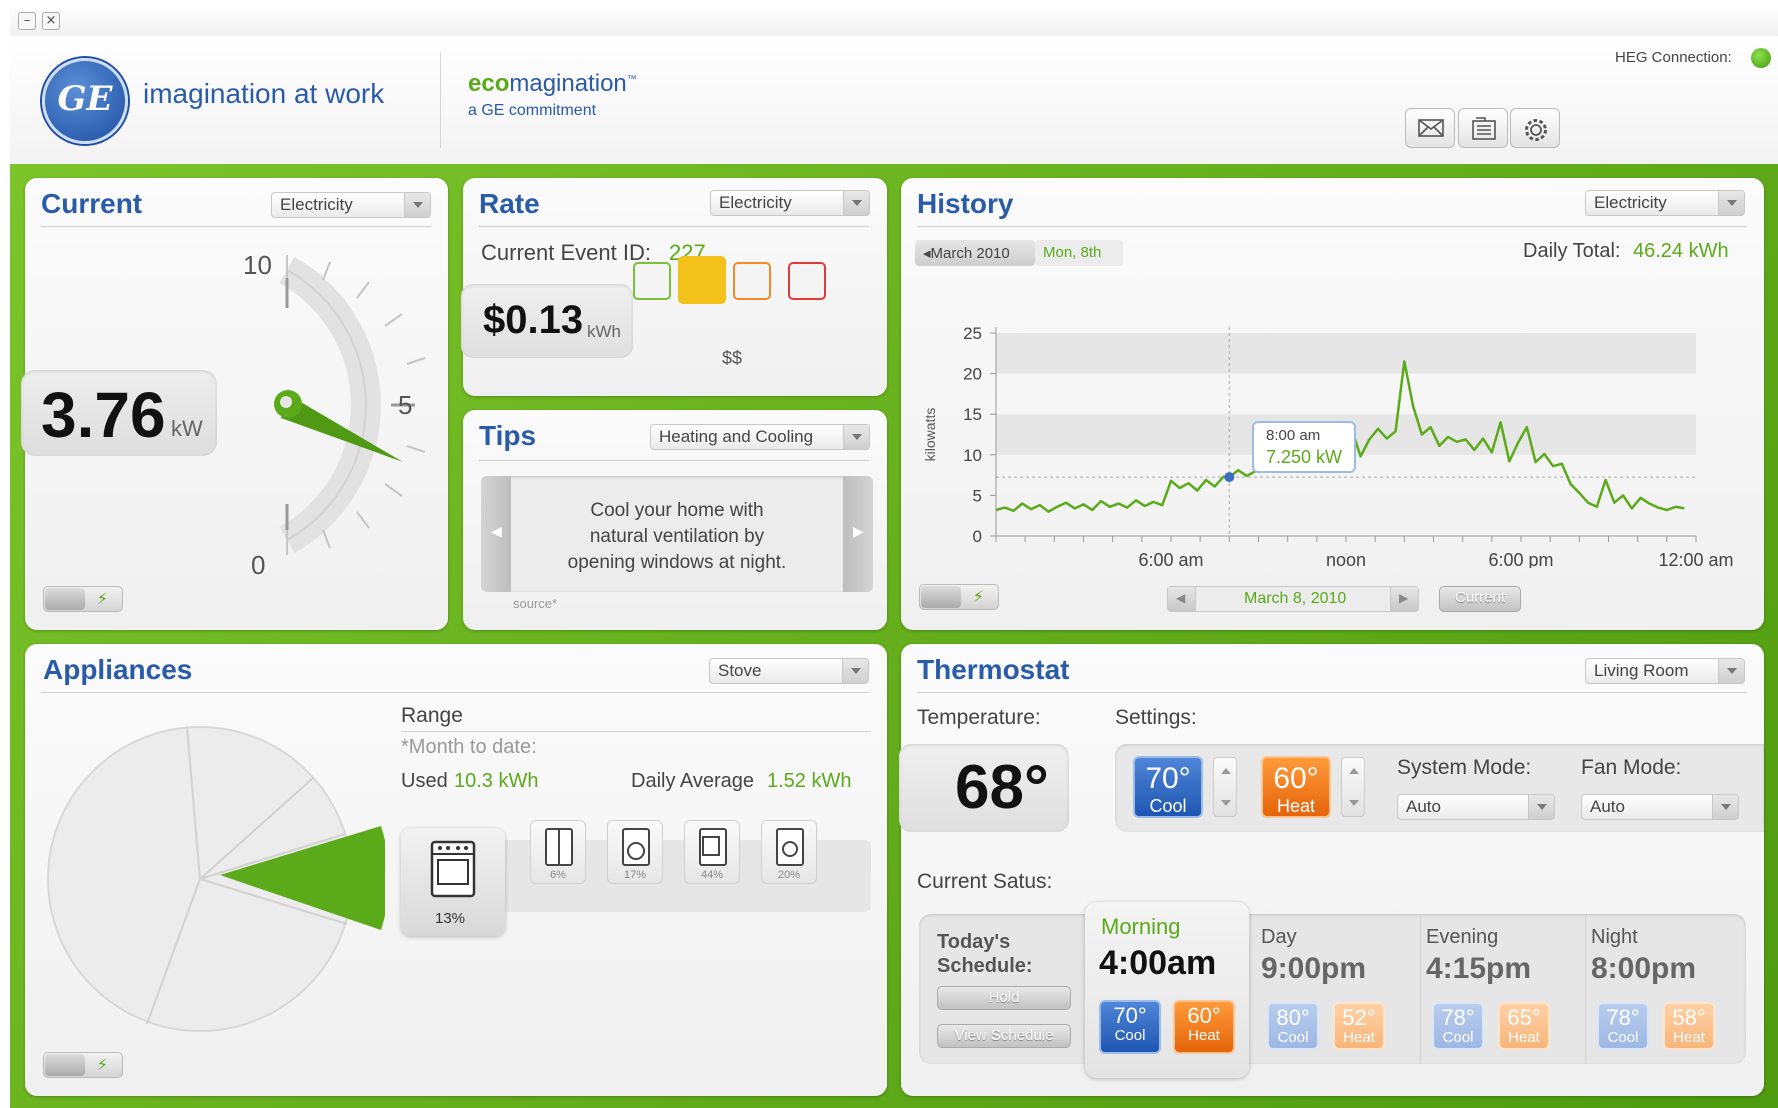 This screenshot has width=1778, height=1108. Describe the element at coordinates (1464, 767) in the screenshot. I see `system-mode-label: System Mode:` at that location.